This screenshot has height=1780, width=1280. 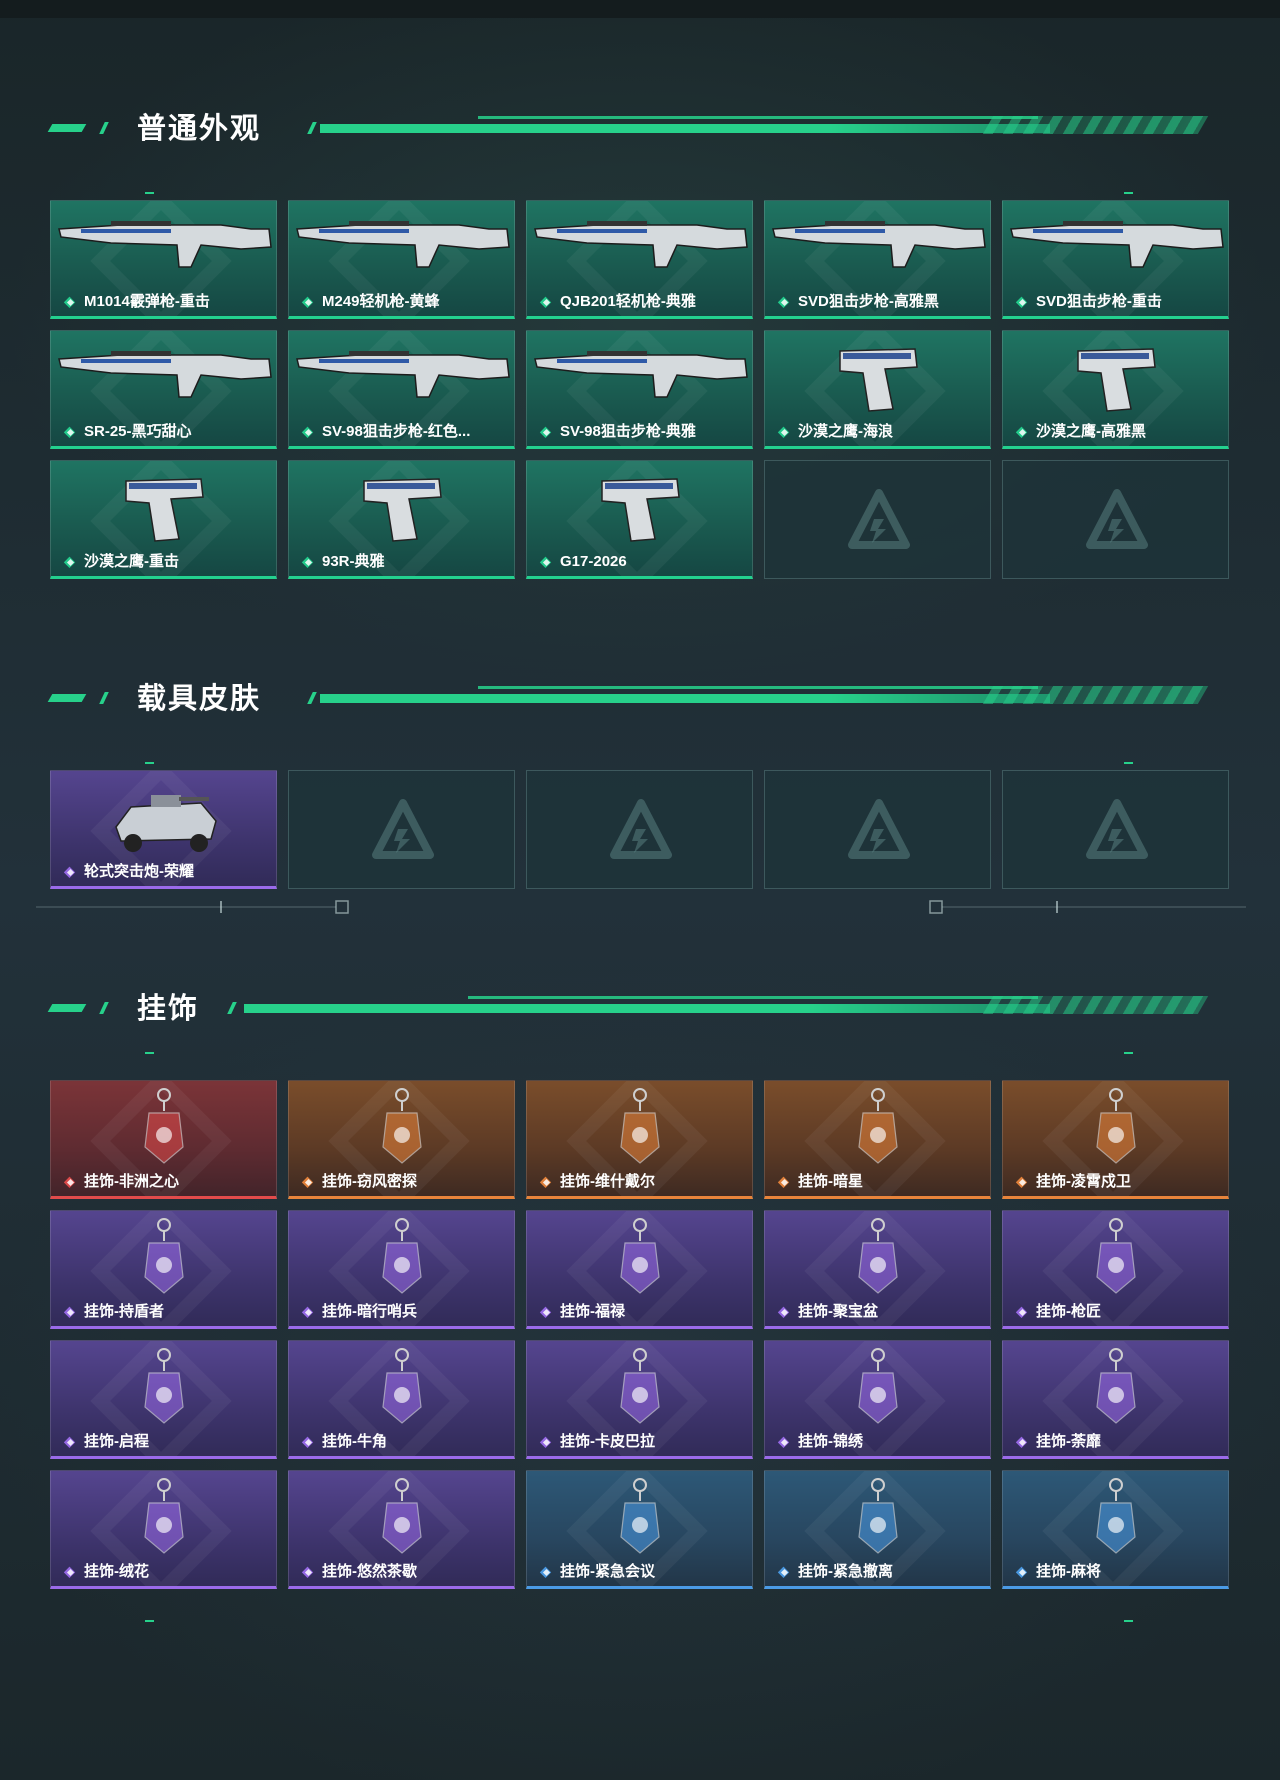 What do you see at coordinates (639, 1139) in the screenshot?
I see `item-card: 挂饰-维什戴尔` at bounding box center [639, 1139].